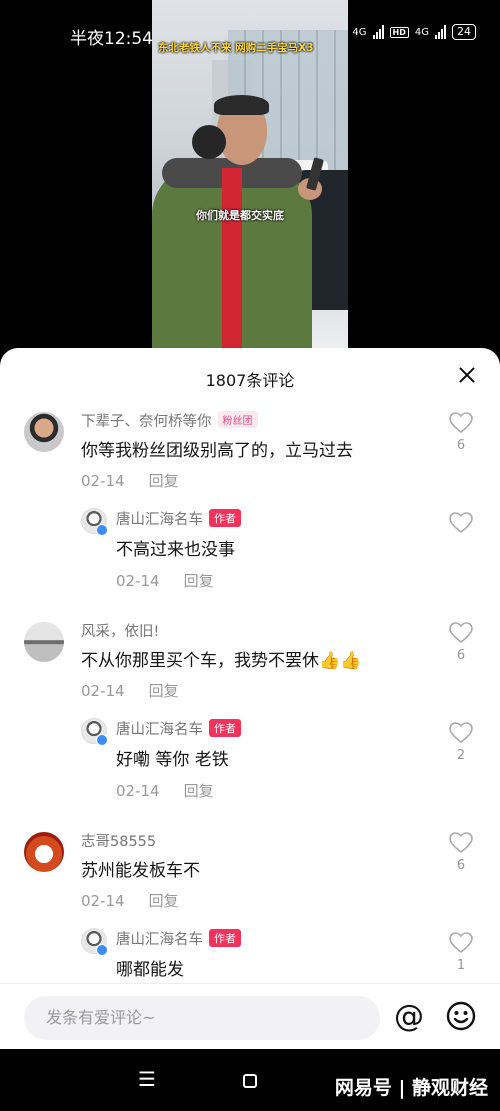 Image resolution: width=500 pixels, height=1111 pixels. I want to click on comment-input-bar: 发条有爱评论~ @, so click(250, 1016).